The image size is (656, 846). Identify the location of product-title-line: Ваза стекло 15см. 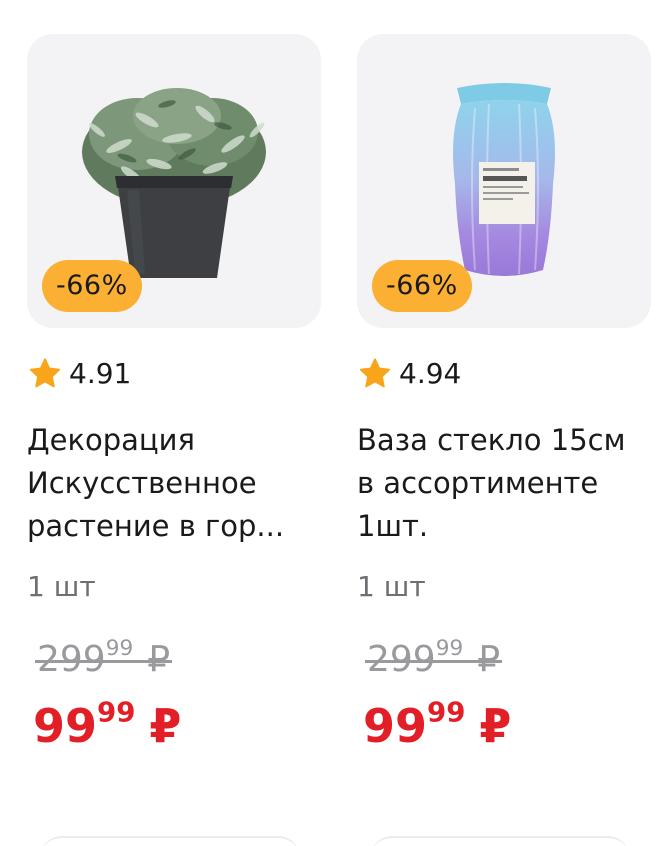
(491, 440).